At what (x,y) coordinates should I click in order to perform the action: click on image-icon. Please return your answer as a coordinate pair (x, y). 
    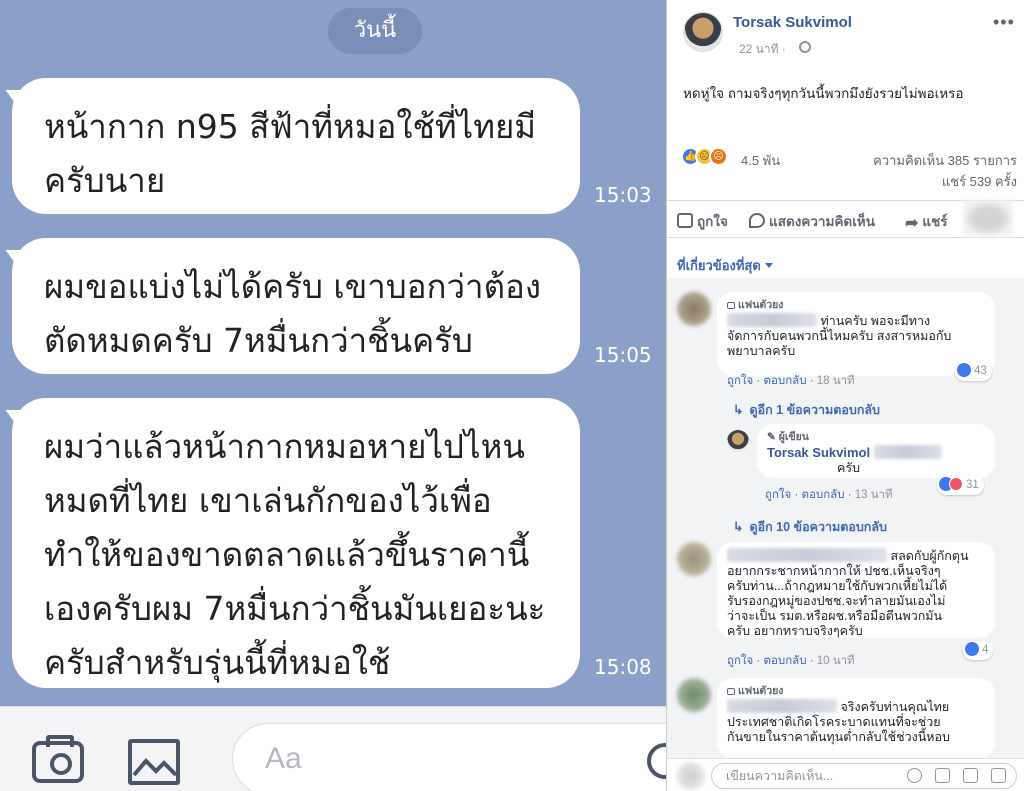
    Looking at the image, I should click on (154, 762).